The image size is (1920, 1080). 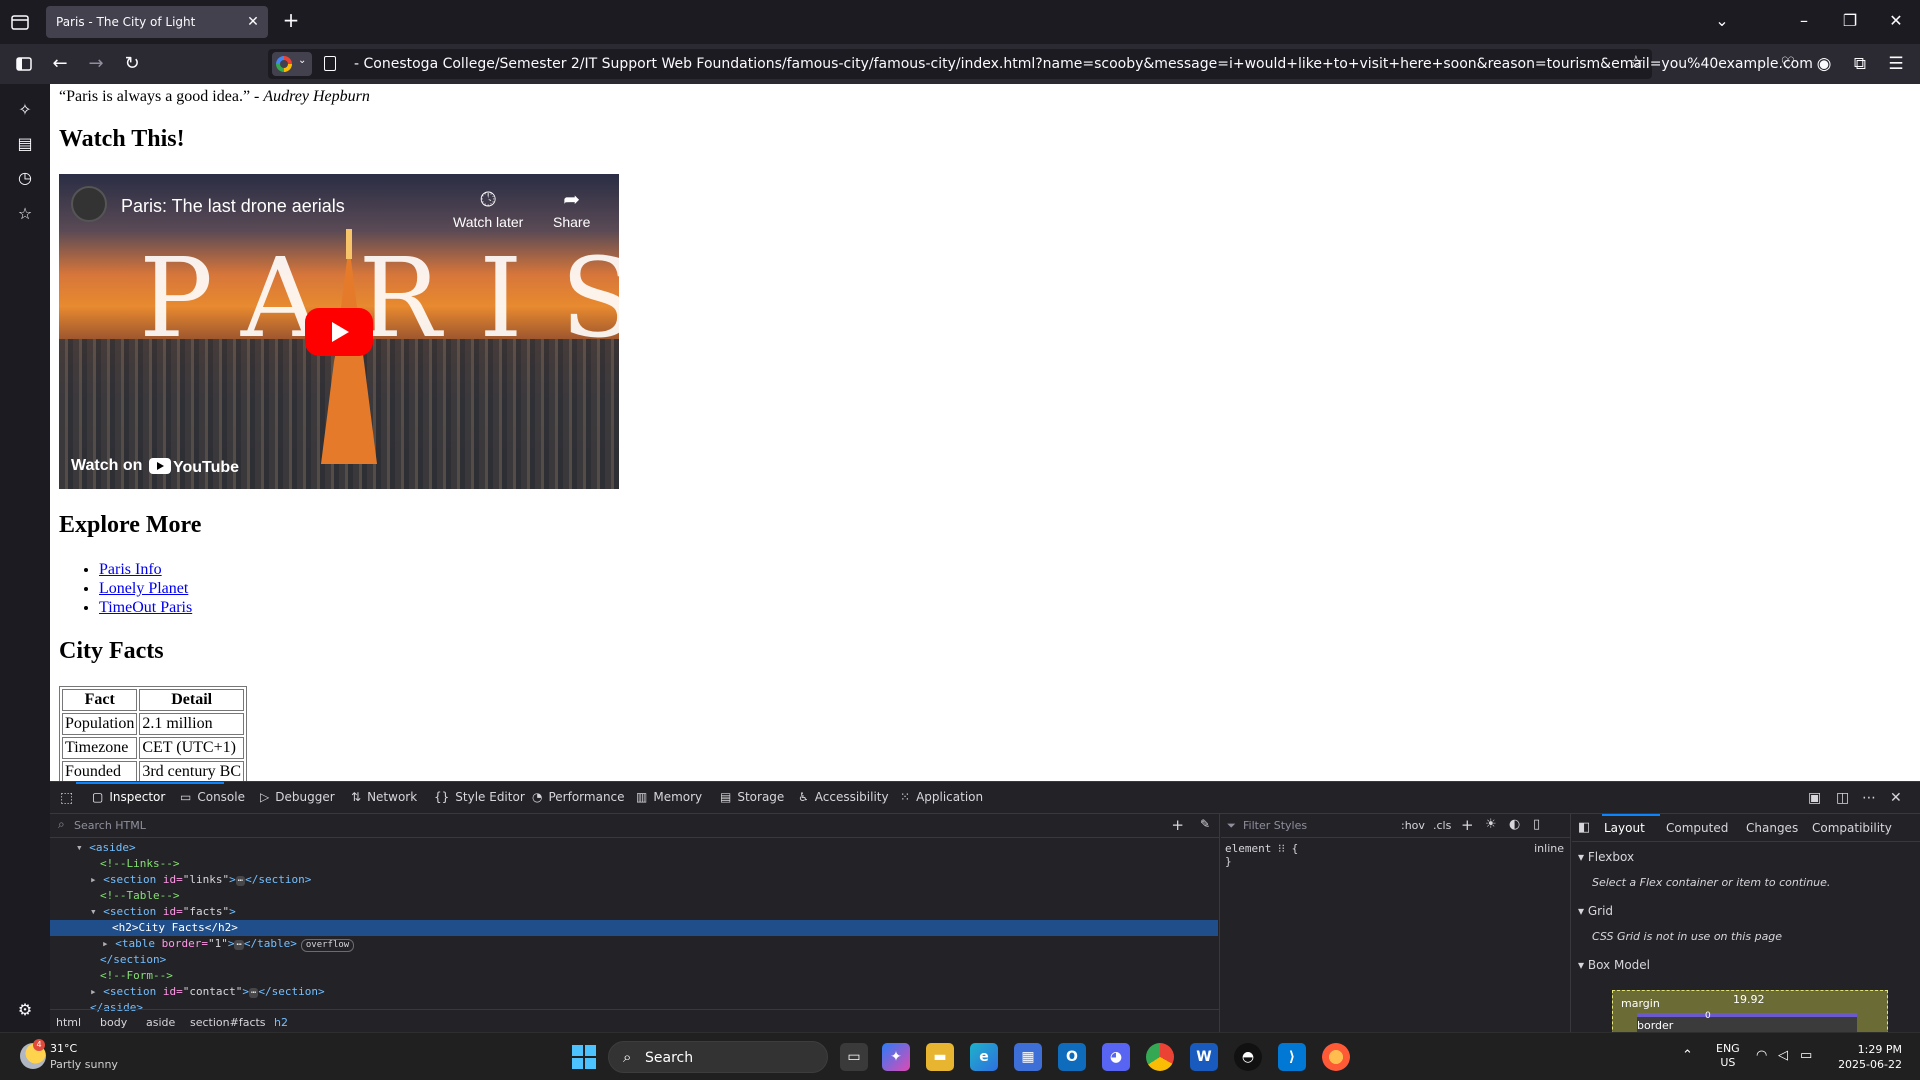 I want to click on forward-button: →, so click(x=96, y=64).